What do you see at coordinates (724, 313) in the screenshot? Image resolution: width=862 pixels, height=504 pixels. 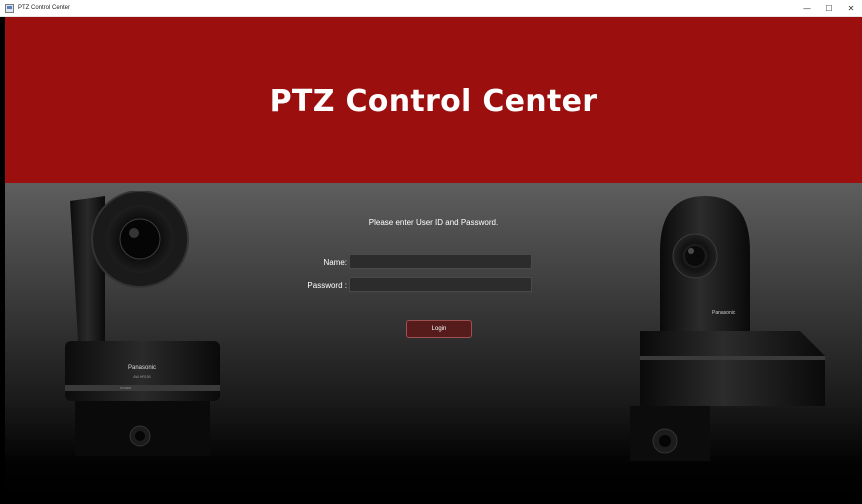 I see `right-camera-brand: Panasonic` at bounding box center [724, 313].